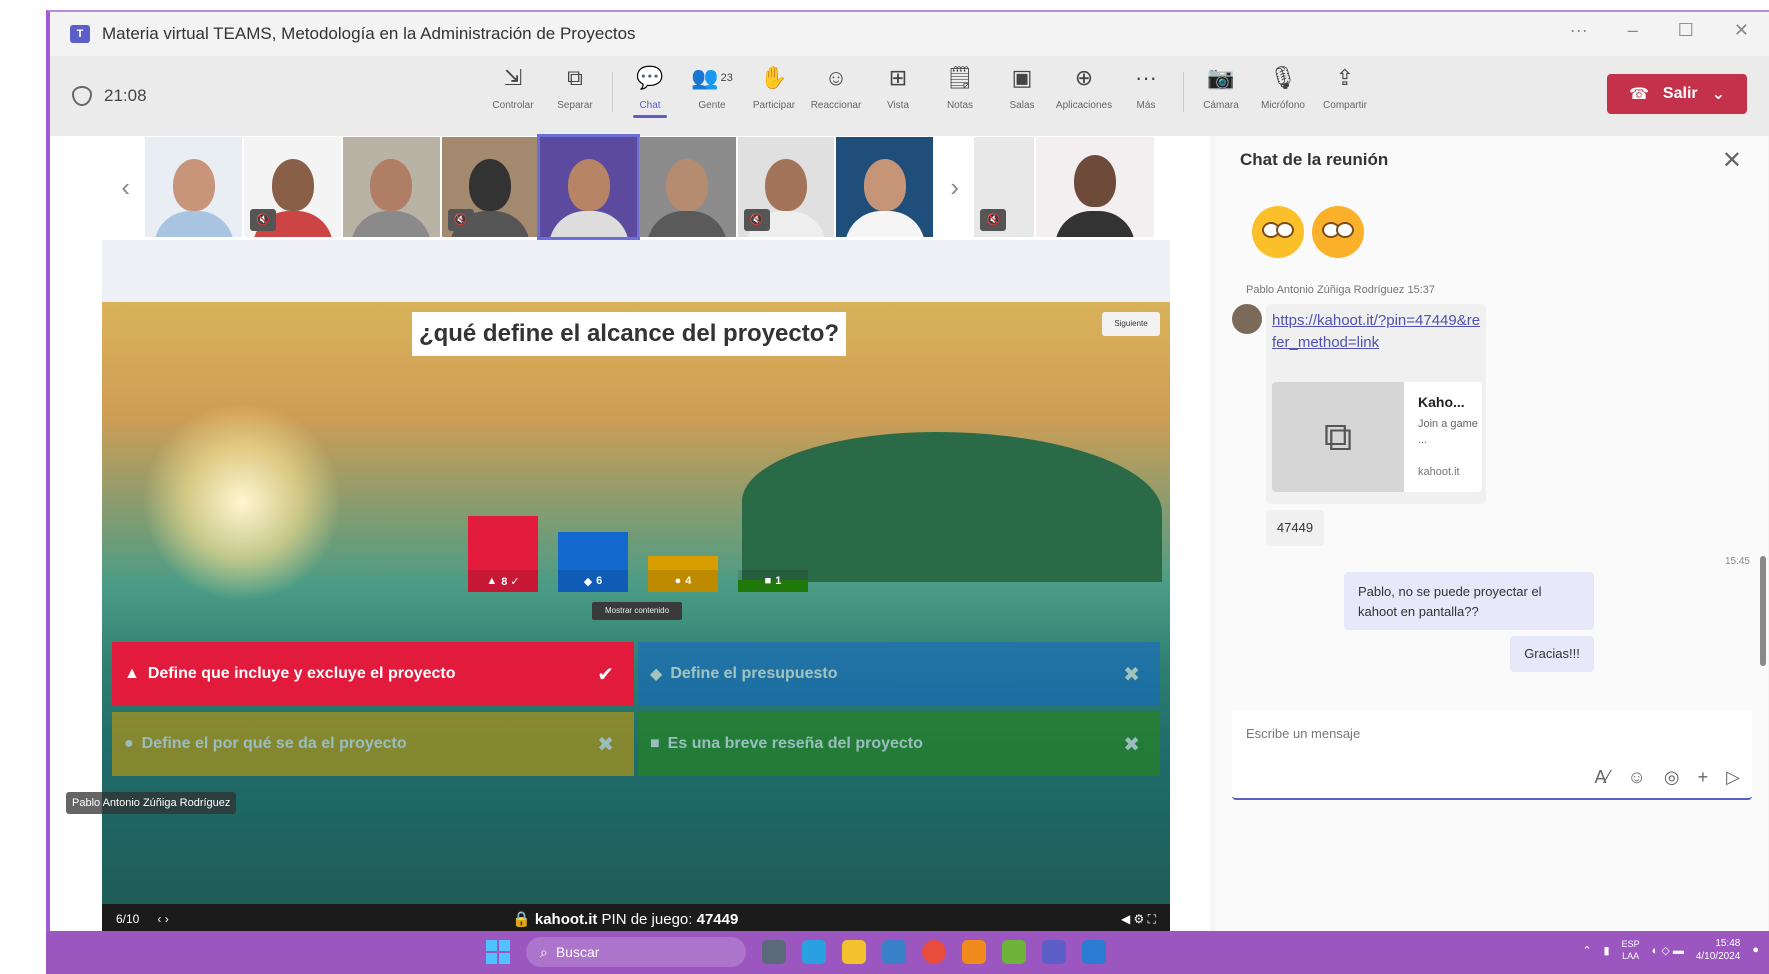 This screenshot has width=1769, height=974. I want to click on sender-name: Pablo Antonio Zúñiga Rodríguez, so click(1325, 290).